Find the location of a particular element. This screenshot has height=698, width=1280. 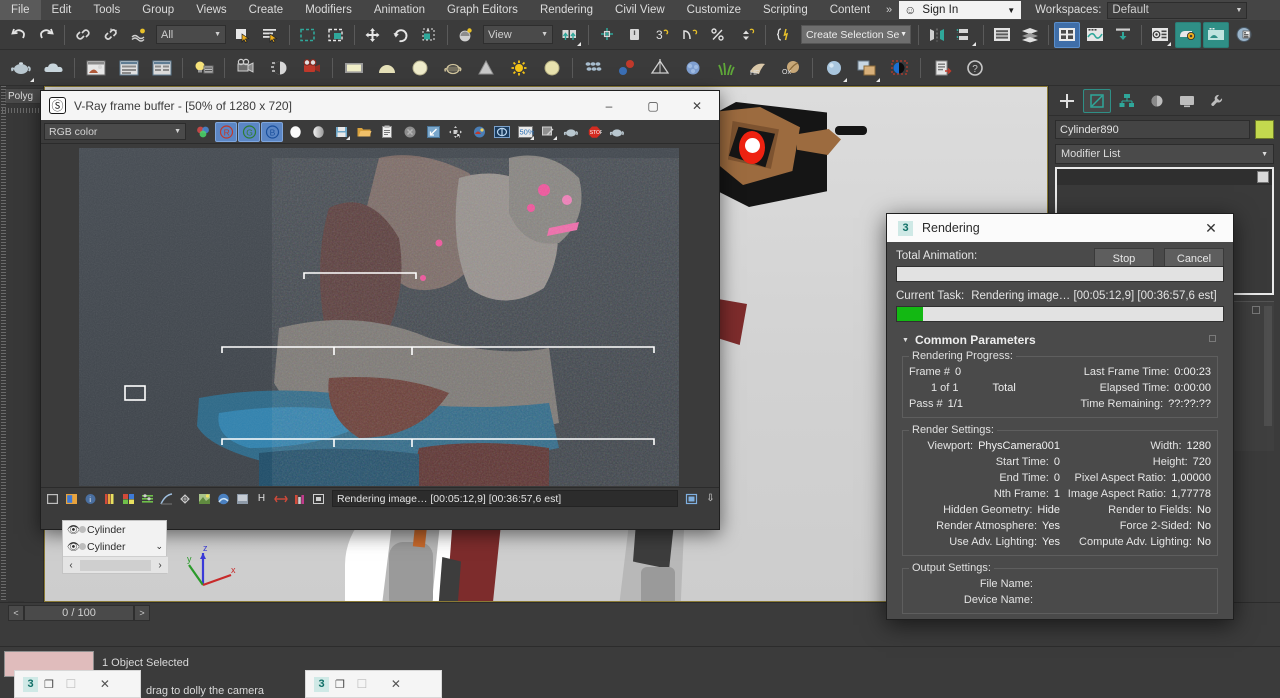

motion-tab-icon is located at coordinates (1157, 101).